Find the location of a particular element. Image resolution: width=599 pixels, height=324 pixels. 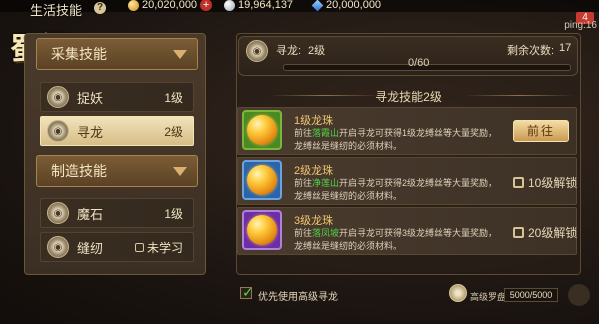

unlock-status: 10级解锁 is located at coordinates (545, 182).